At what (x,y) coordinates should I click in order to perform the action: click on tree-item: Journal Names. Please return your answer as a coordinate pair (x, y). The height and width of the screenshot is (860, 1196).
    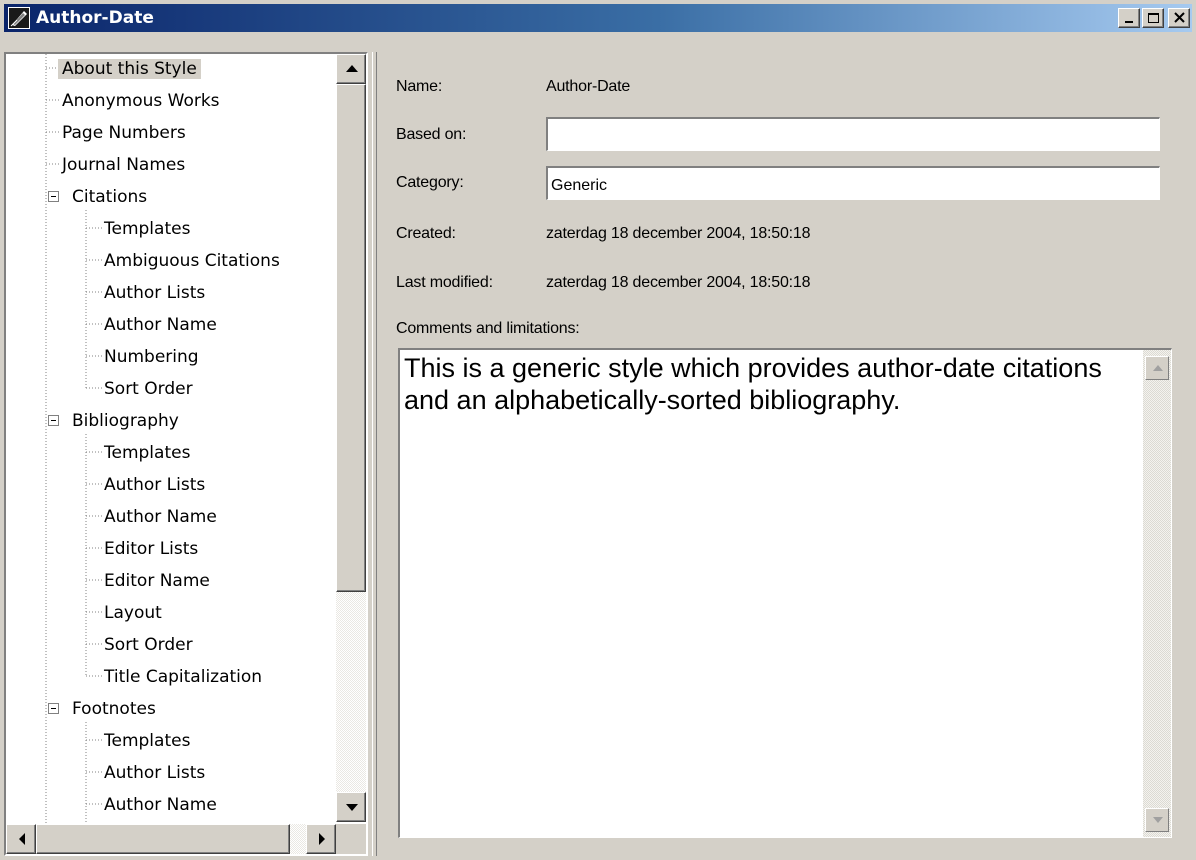
    Looking at the image, I should click on (123, 165).